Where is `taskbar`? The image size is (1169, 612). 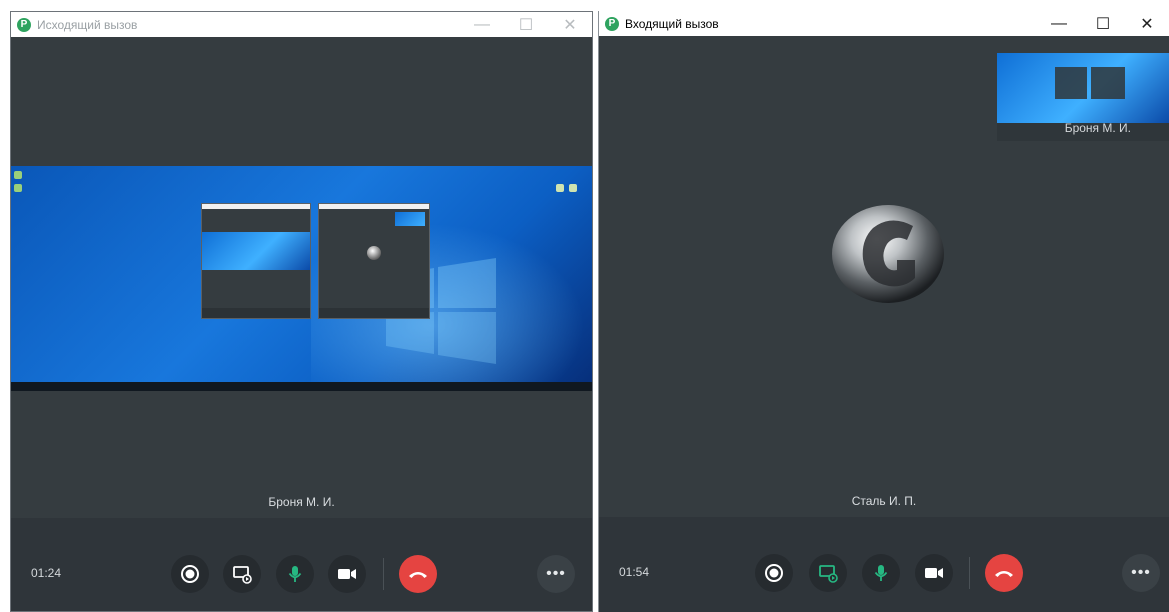
taskbar is located at coordinates (301, 386).